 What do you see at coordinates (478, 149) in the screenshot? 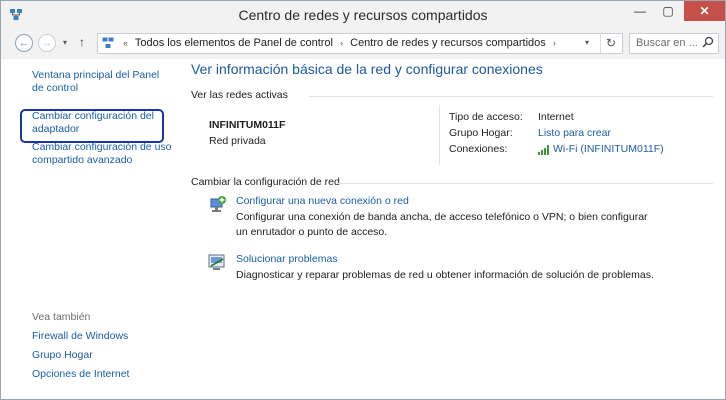
I see `connections-label: Conexiones:` at bounding box center [478, 149].